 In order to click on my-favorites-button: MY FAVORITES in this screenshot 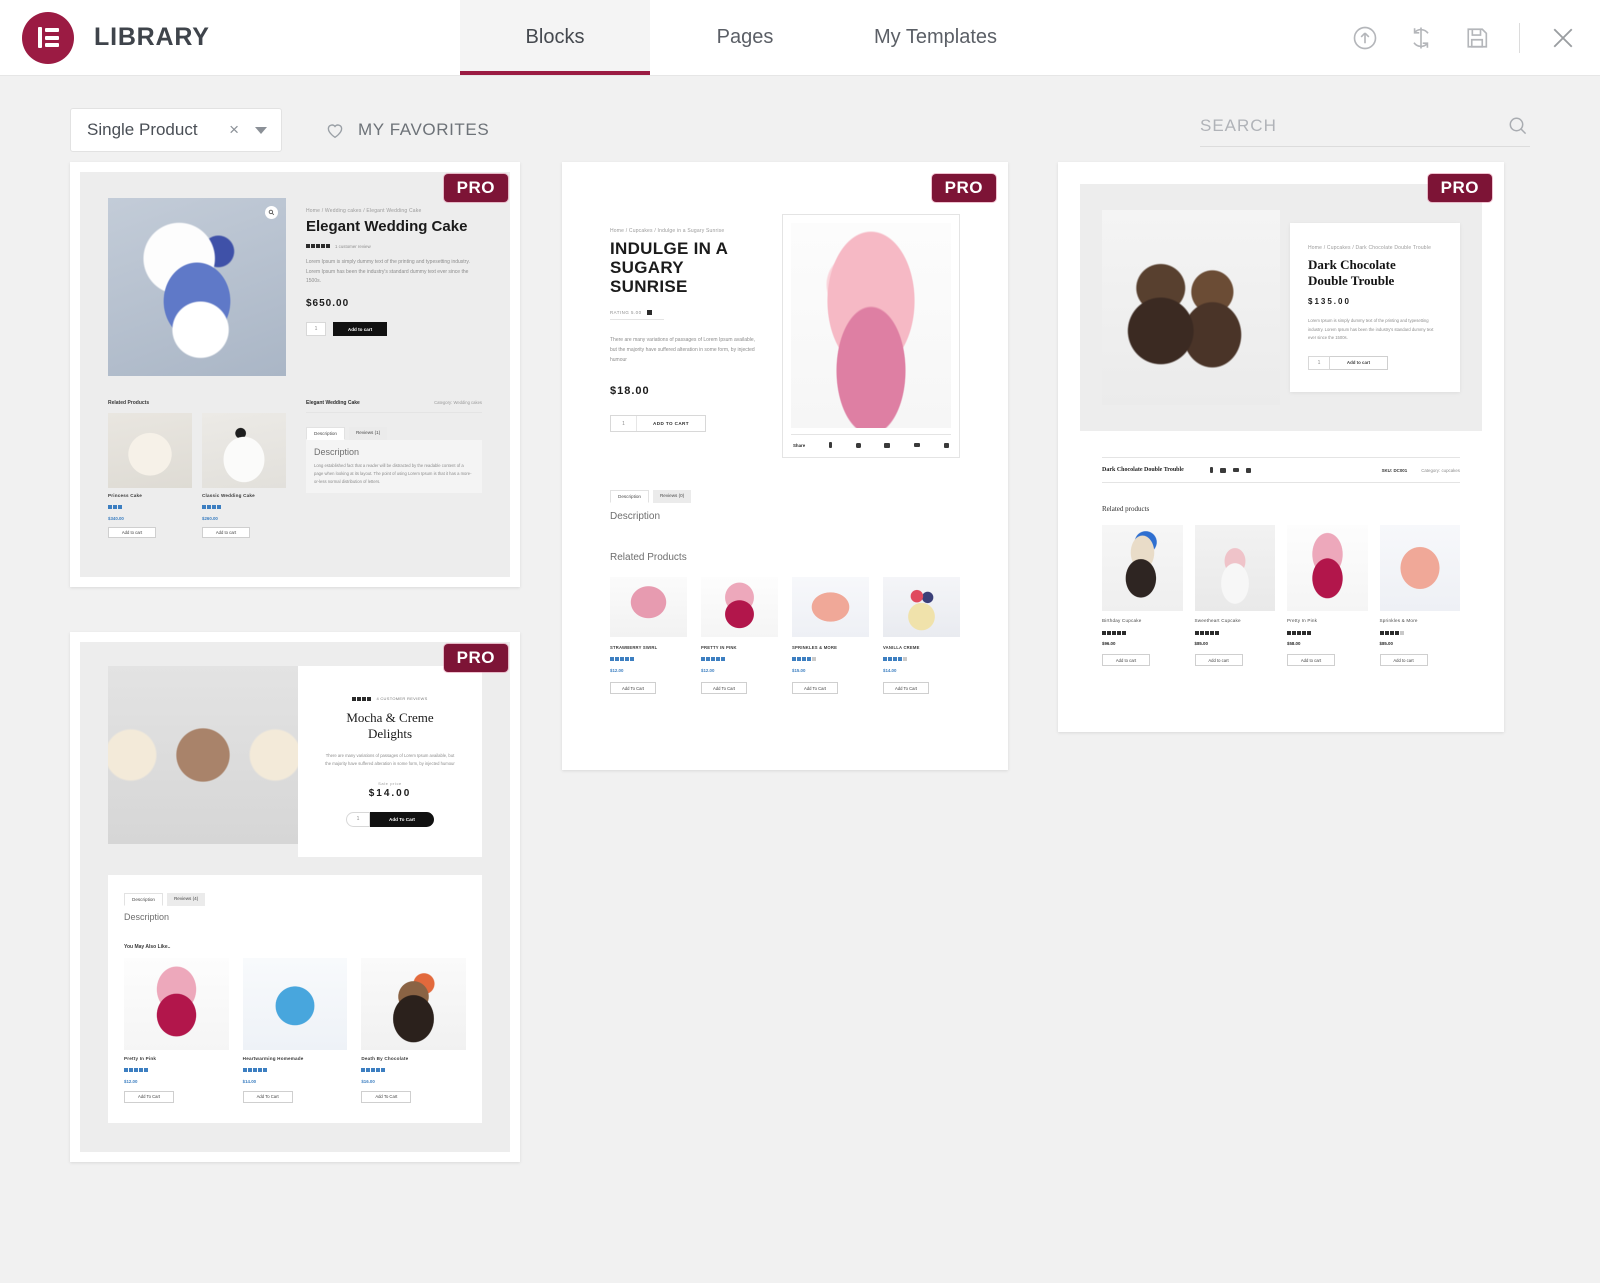, I will do `click(406, 130)`.